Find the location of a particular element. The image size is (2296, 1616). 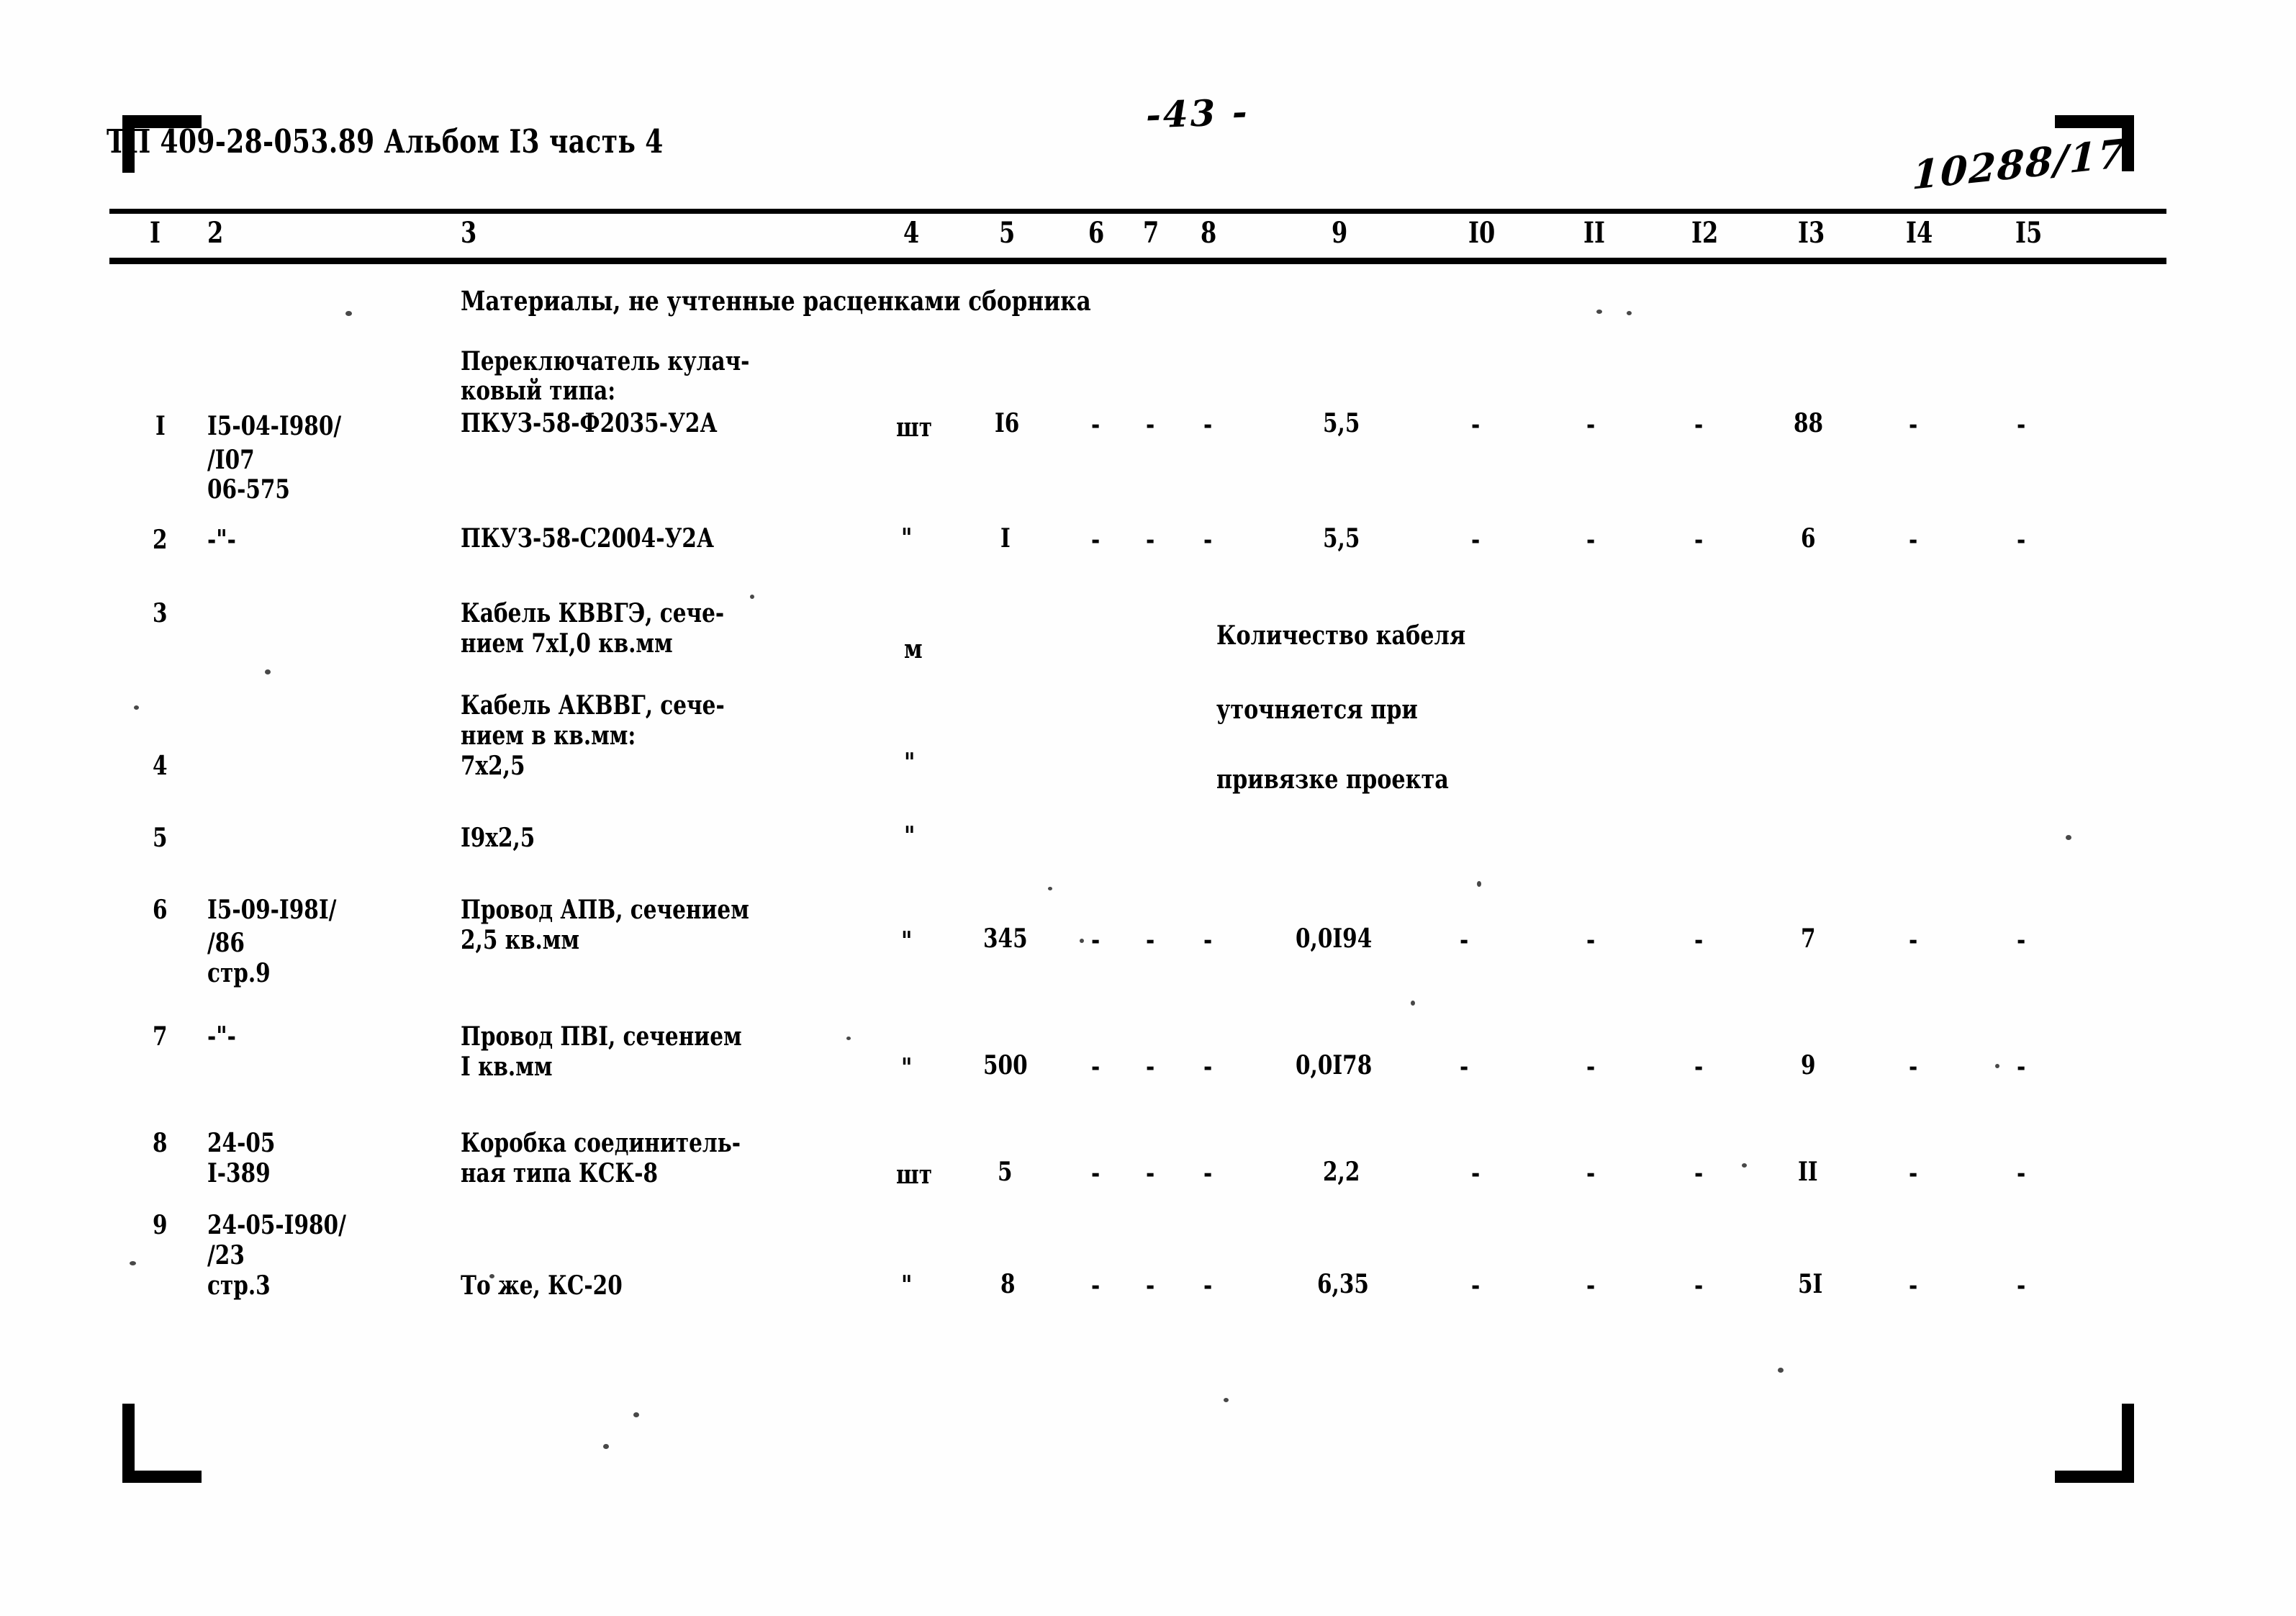

column-number-14: I4 is located at coordinates (1919, 233).